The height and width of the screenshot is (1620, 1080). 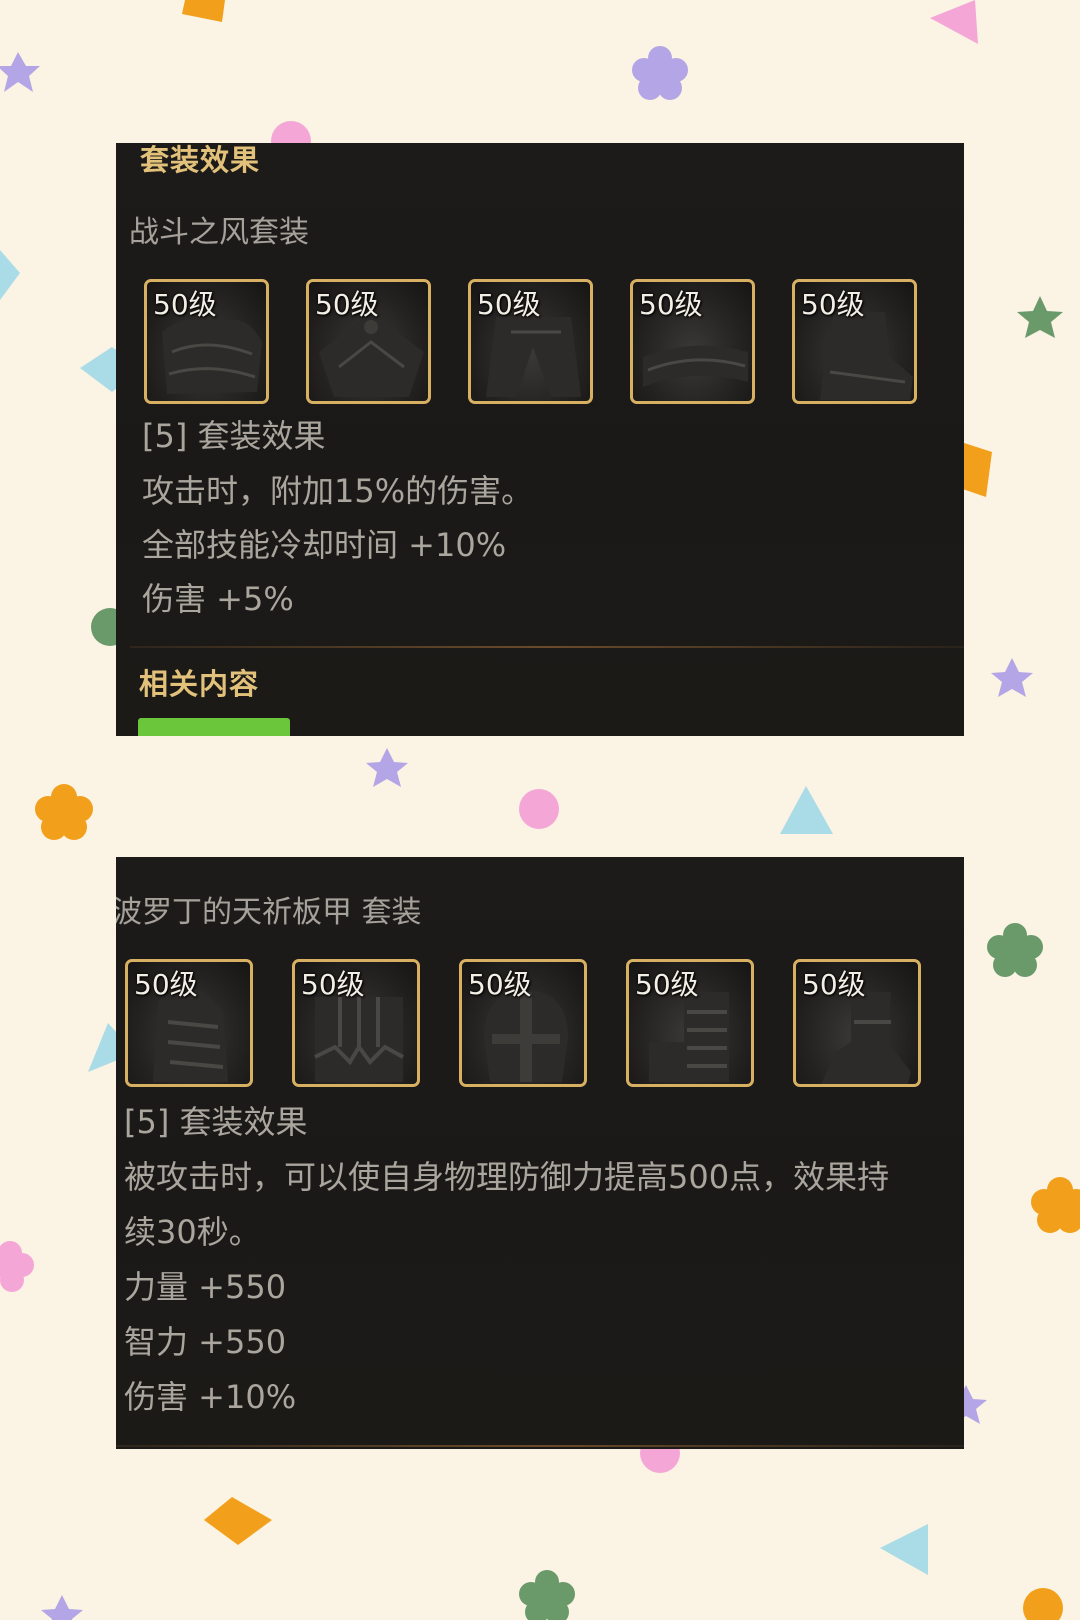 I want to click on set-name: 波罗丁的天祈板甲 套装, so click(x=269, y=912).